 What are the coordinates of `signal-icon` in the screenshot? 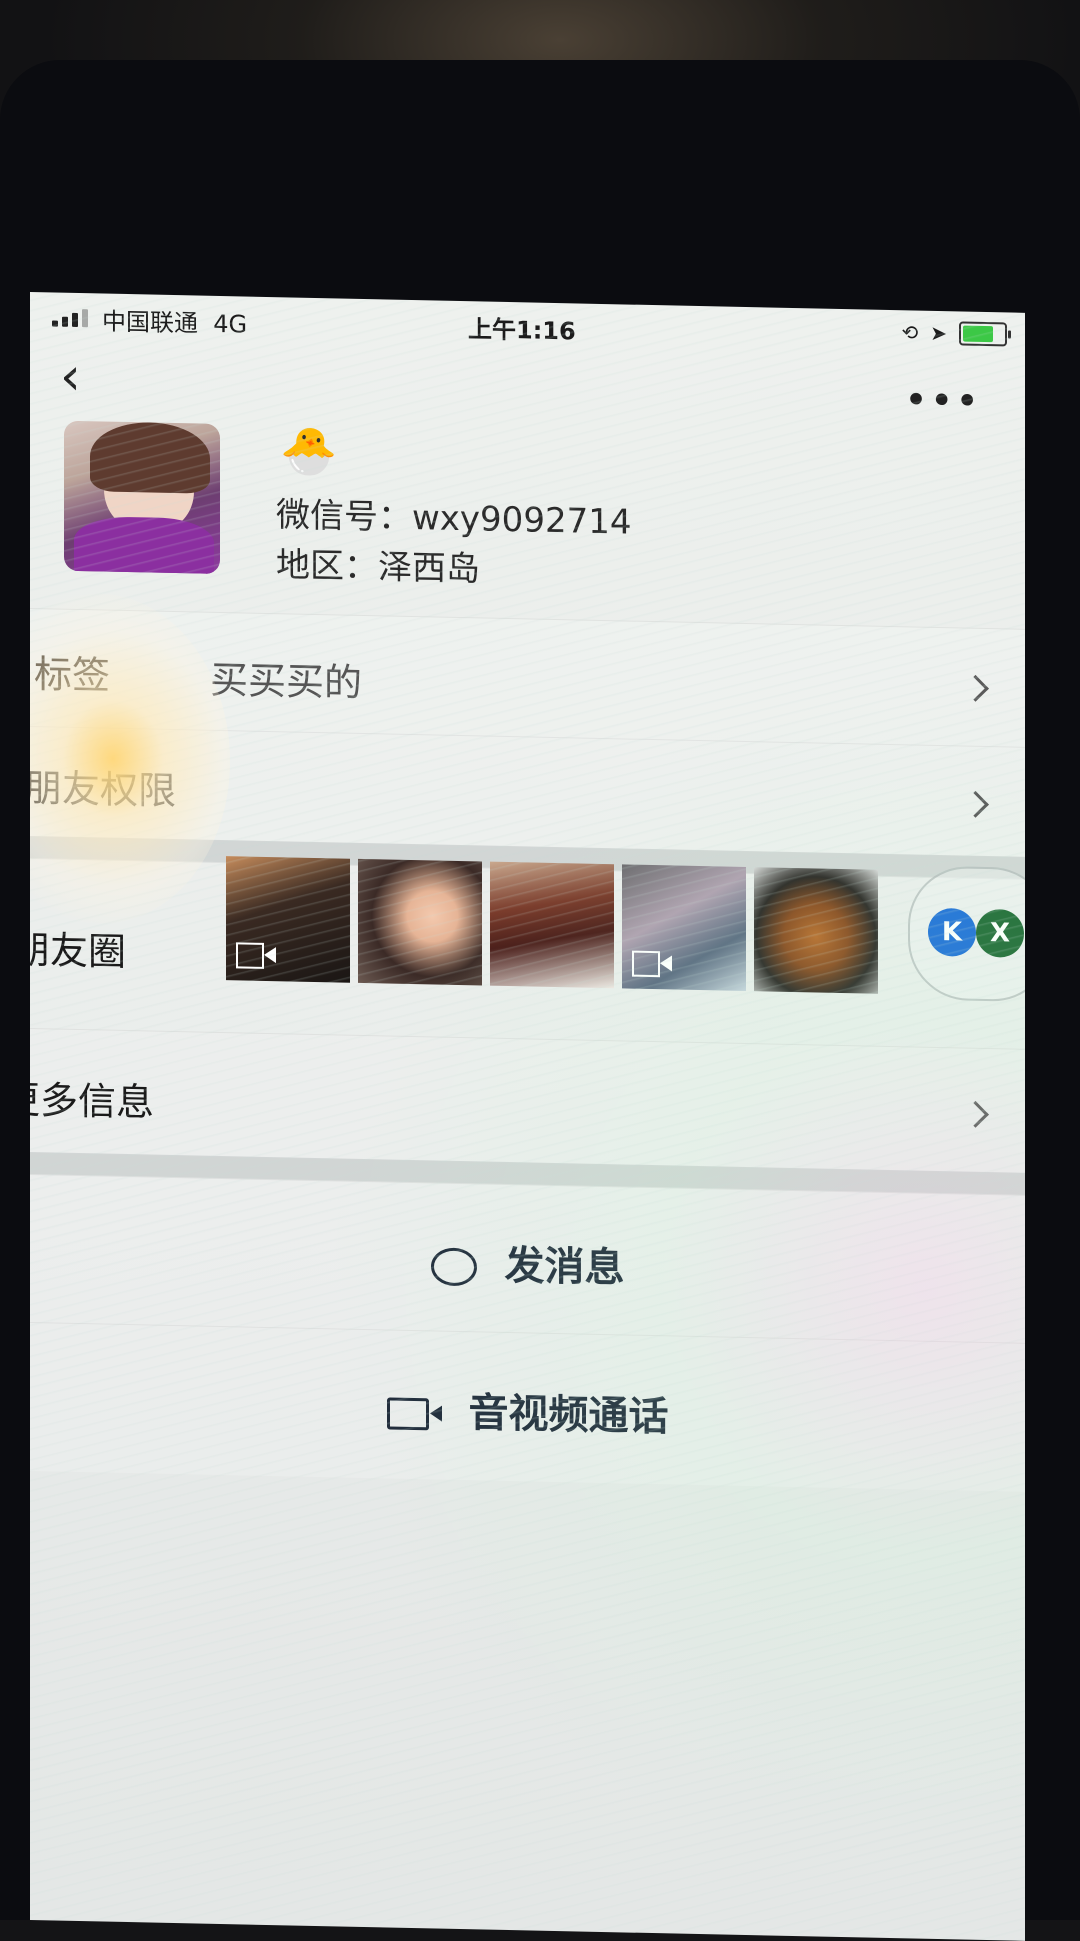 It's located at (70, 317).